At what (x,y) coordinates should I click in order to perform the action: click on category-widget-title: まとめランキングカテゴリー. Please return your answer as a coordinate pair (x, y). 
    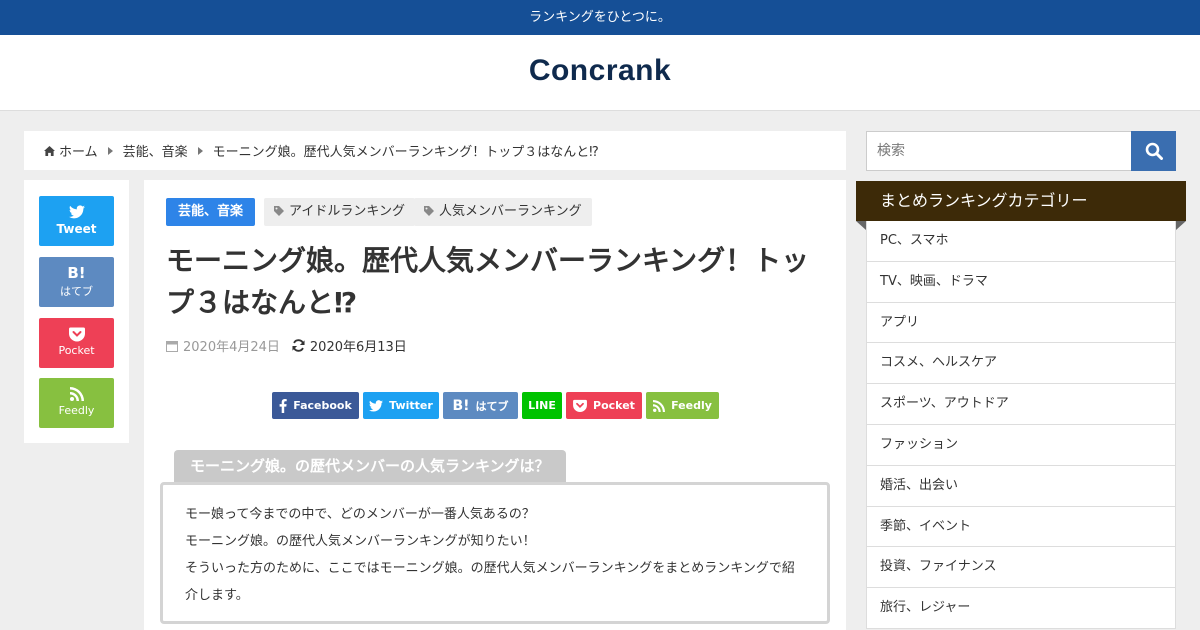
    Looking at the image, I should click on (1021, 201).